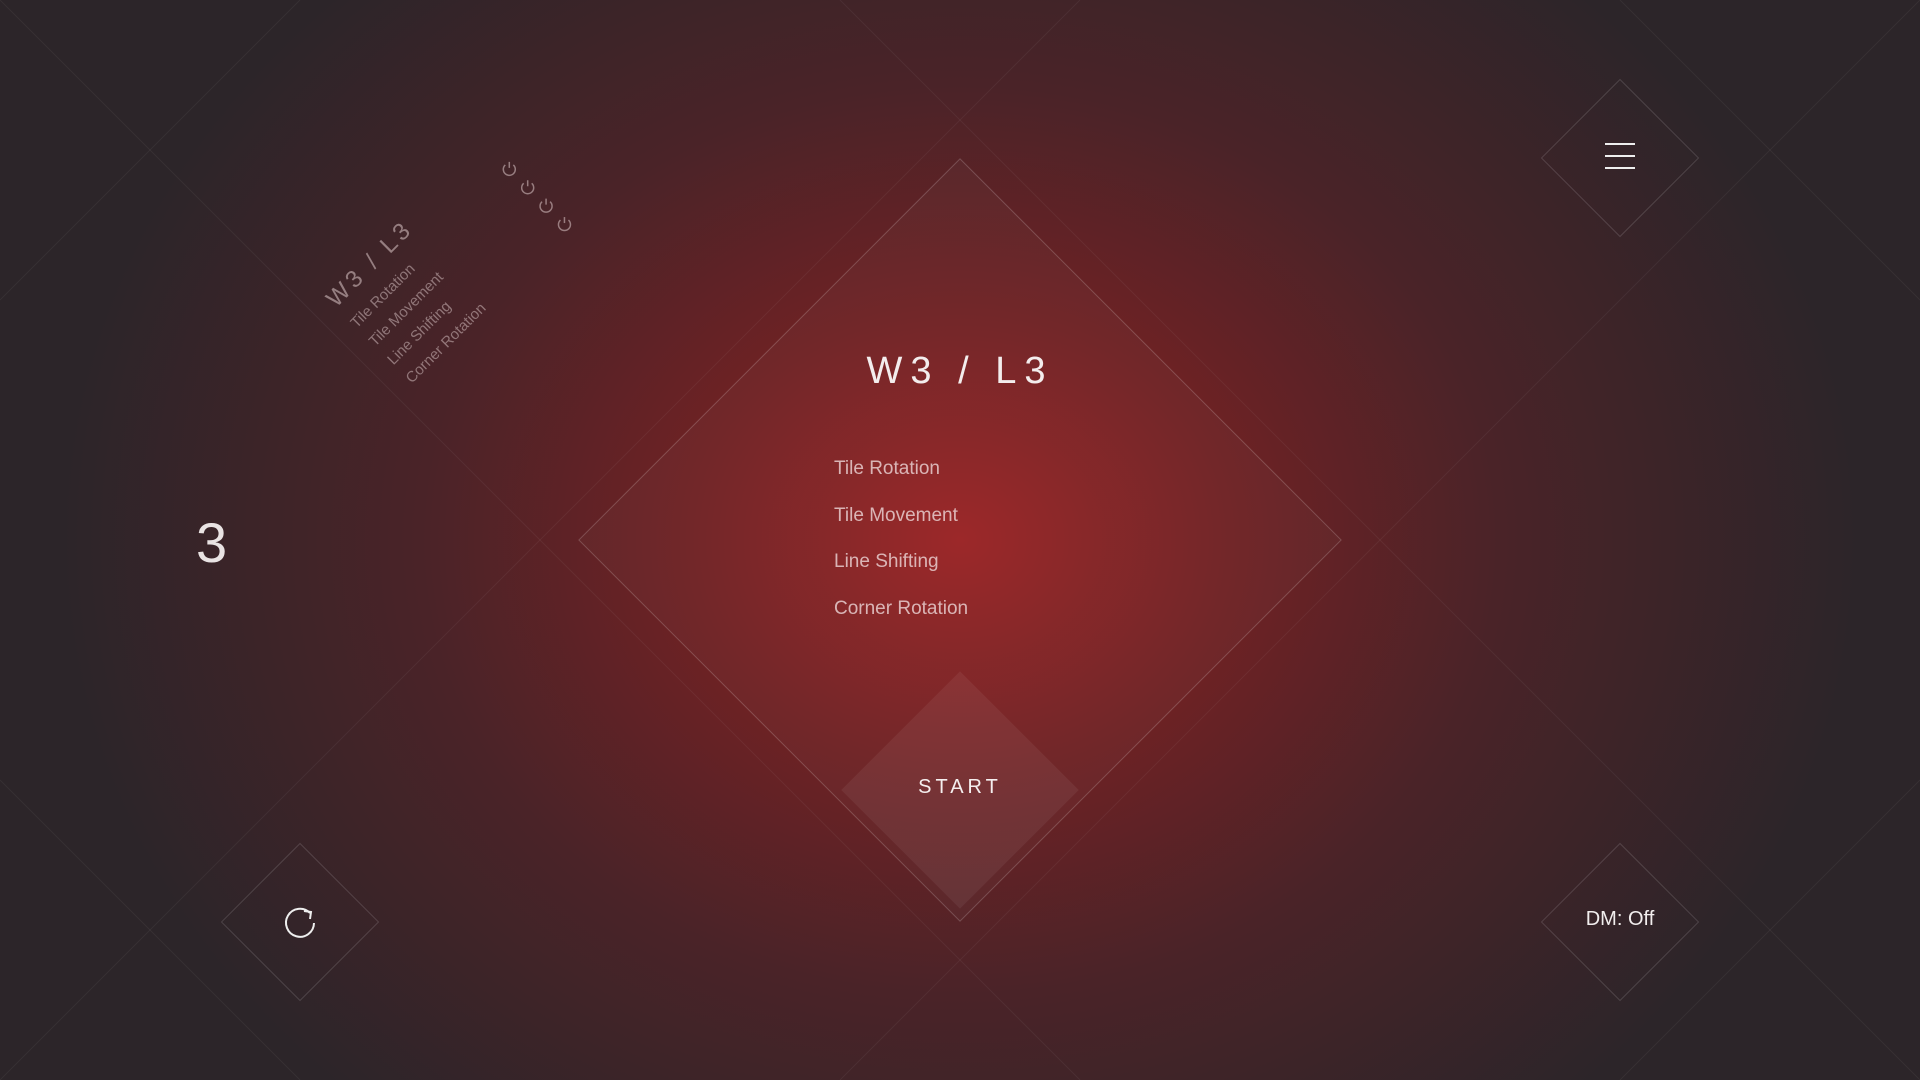  I want to click on world-number: 3, so click(212, 542).